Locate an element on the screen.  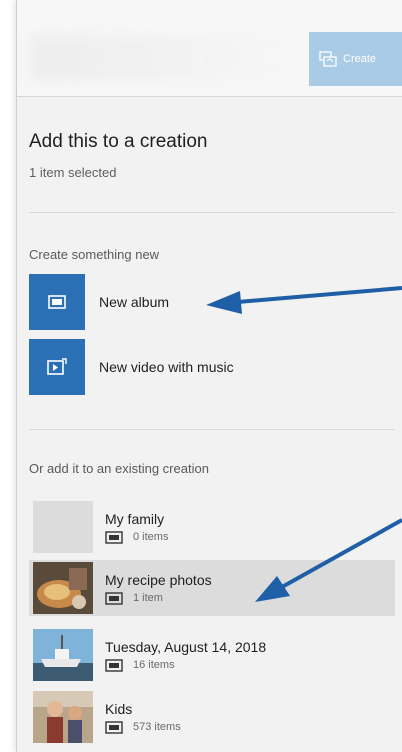
boat-photo-thumbnail is located at coordinates (63, 655).